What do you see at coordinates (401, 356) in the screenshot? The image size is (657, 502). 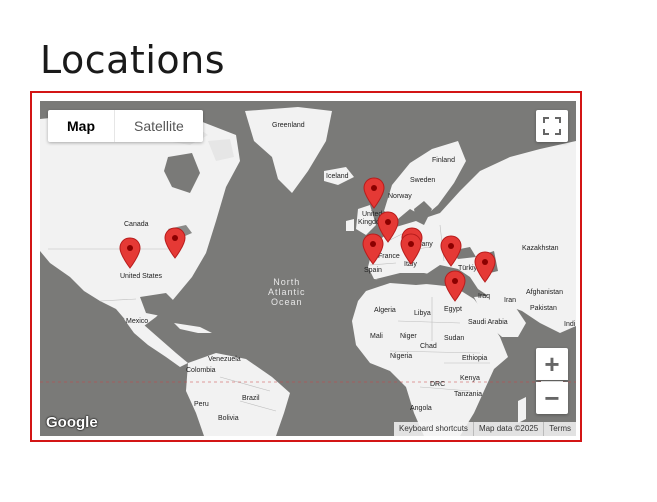 I see `label-nigeria: Nigeria` at bounding box center [401, 356].